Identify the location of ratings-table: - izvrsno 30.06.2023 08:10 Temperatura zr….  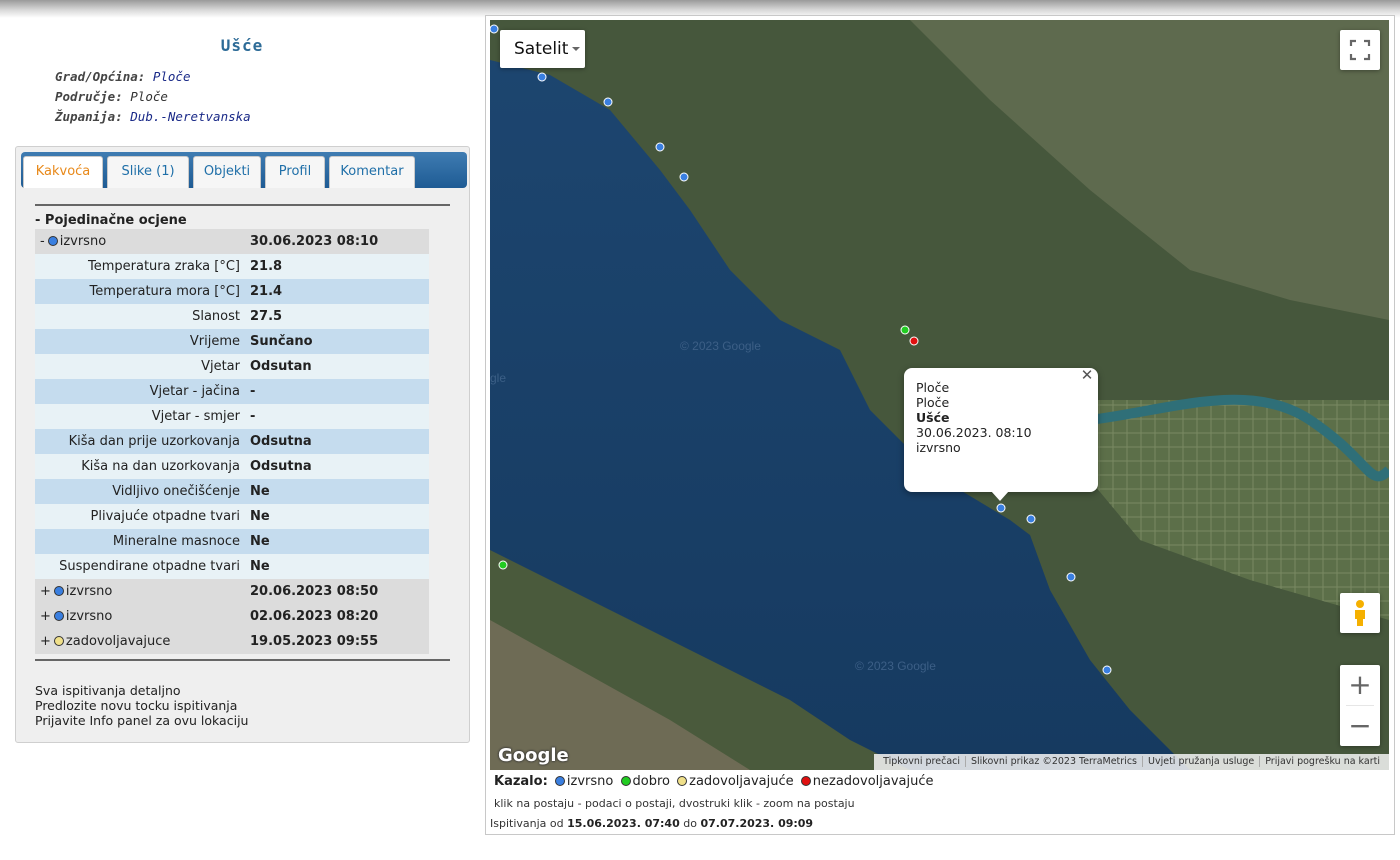
(232, 441).